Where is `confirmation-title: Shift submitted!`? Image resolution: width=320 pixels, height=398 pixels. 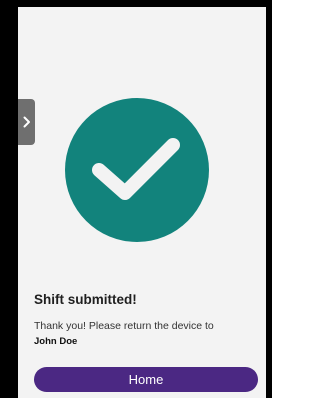 confirmation-title: Shift submitted! is located at coordinates (85, 299).